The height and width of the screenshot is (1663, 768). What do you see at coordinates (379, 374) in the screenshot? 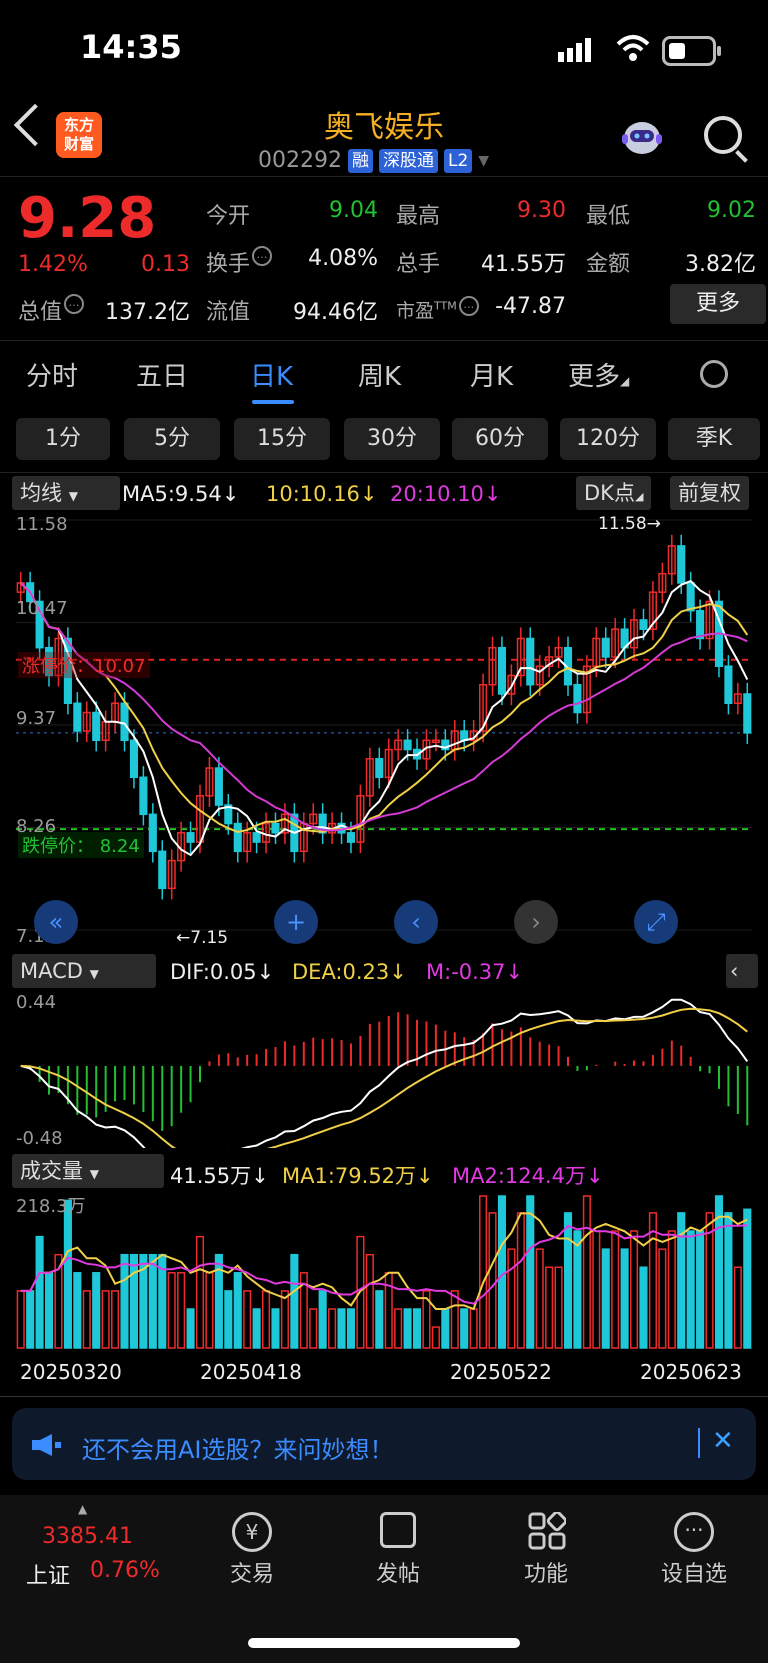
I see `tab-weekly-k: 周K` at bounding box center [379, 374].